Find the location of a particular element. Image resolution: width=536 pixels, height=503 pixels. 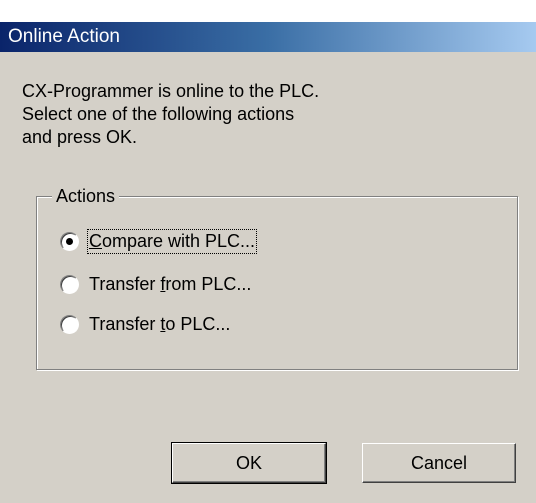

message-line: and press OK. is located at coordinates (80, 137).